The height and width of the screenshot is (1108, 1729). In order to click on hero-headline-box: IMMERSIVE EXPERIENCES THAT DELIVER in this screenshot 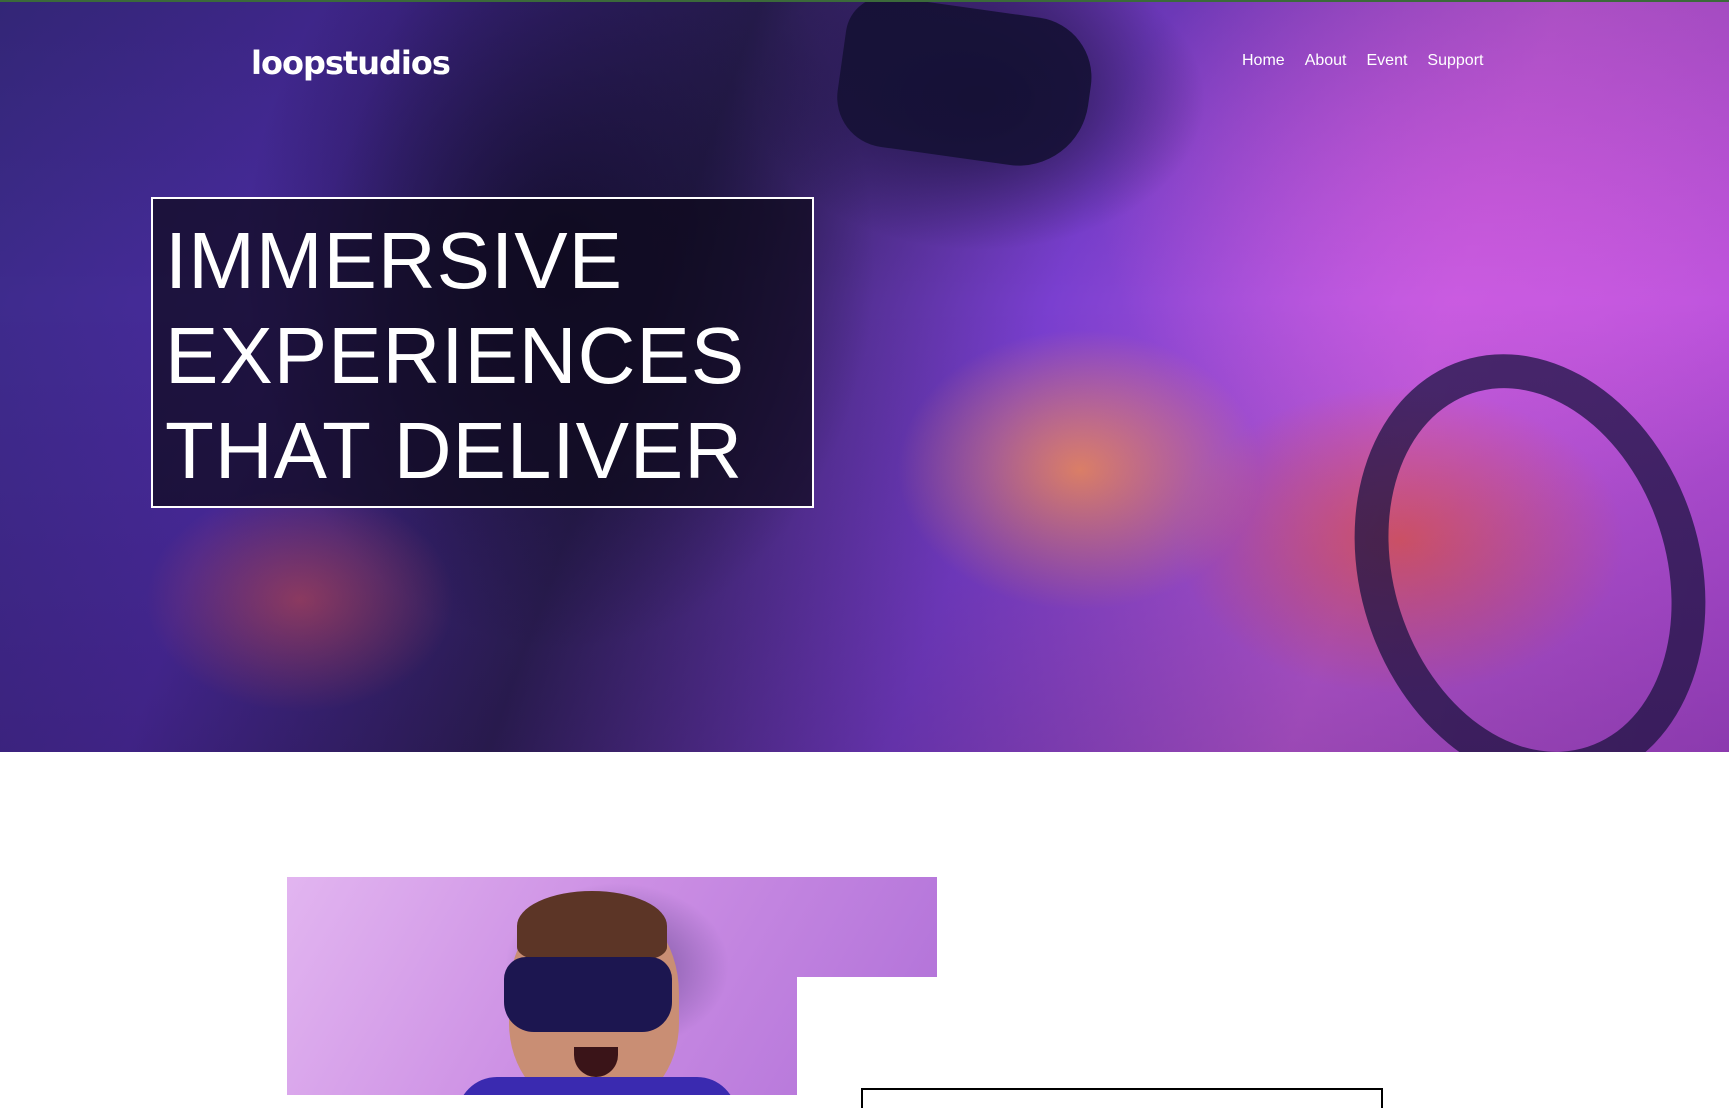, I will do `click(482, 352)`.